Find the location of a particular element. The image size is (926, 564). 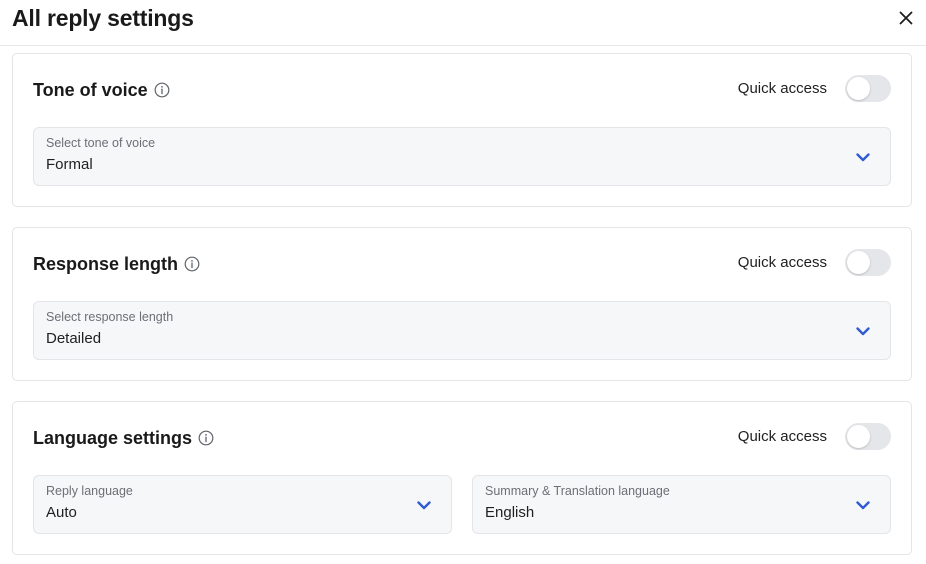

select-value: Detailed is located at coordinates (74, 338).